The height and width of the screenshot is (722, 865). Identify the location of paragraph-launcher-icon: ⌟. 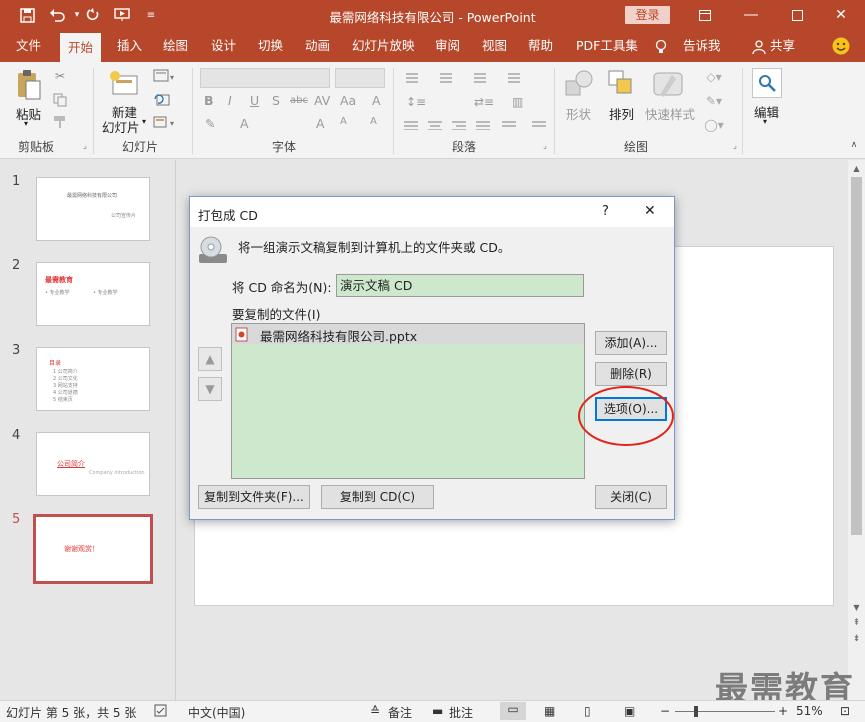
(545, 145).